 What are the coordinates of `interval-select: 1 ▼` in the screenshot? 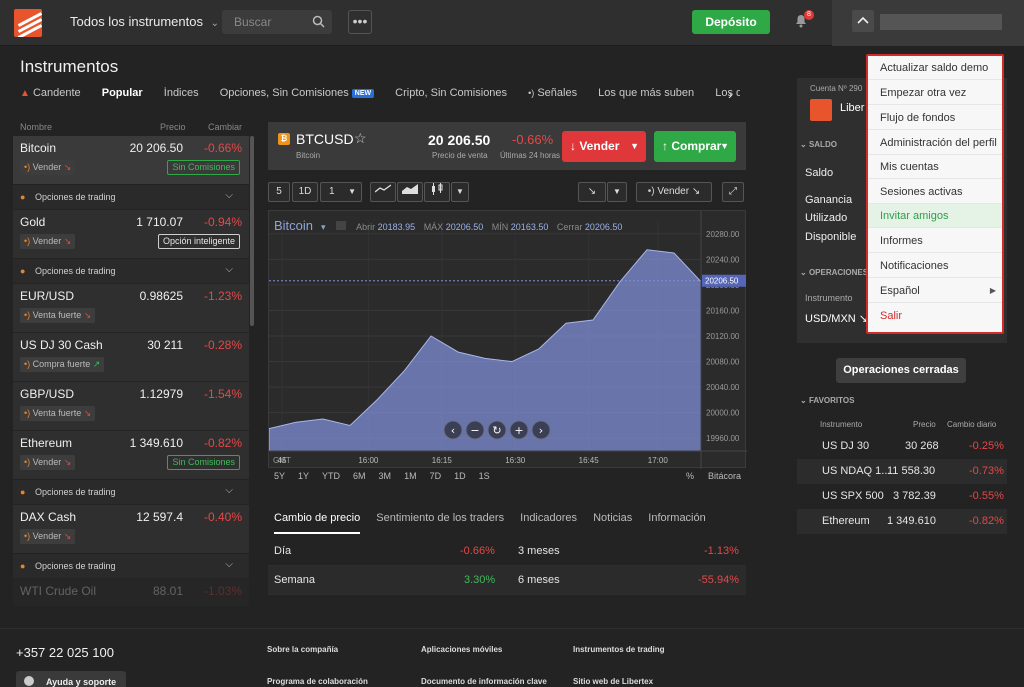 It's located at (341, 192).